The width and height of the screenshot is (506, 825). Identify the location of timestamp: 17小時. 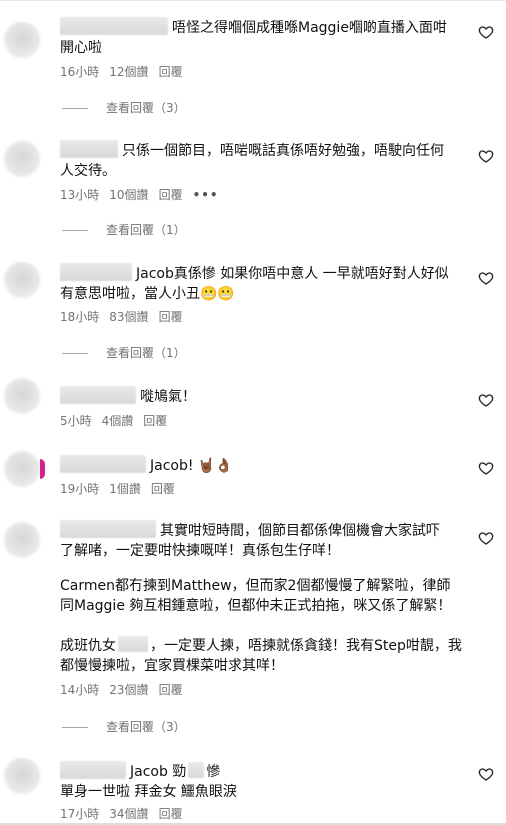
(80, 814).